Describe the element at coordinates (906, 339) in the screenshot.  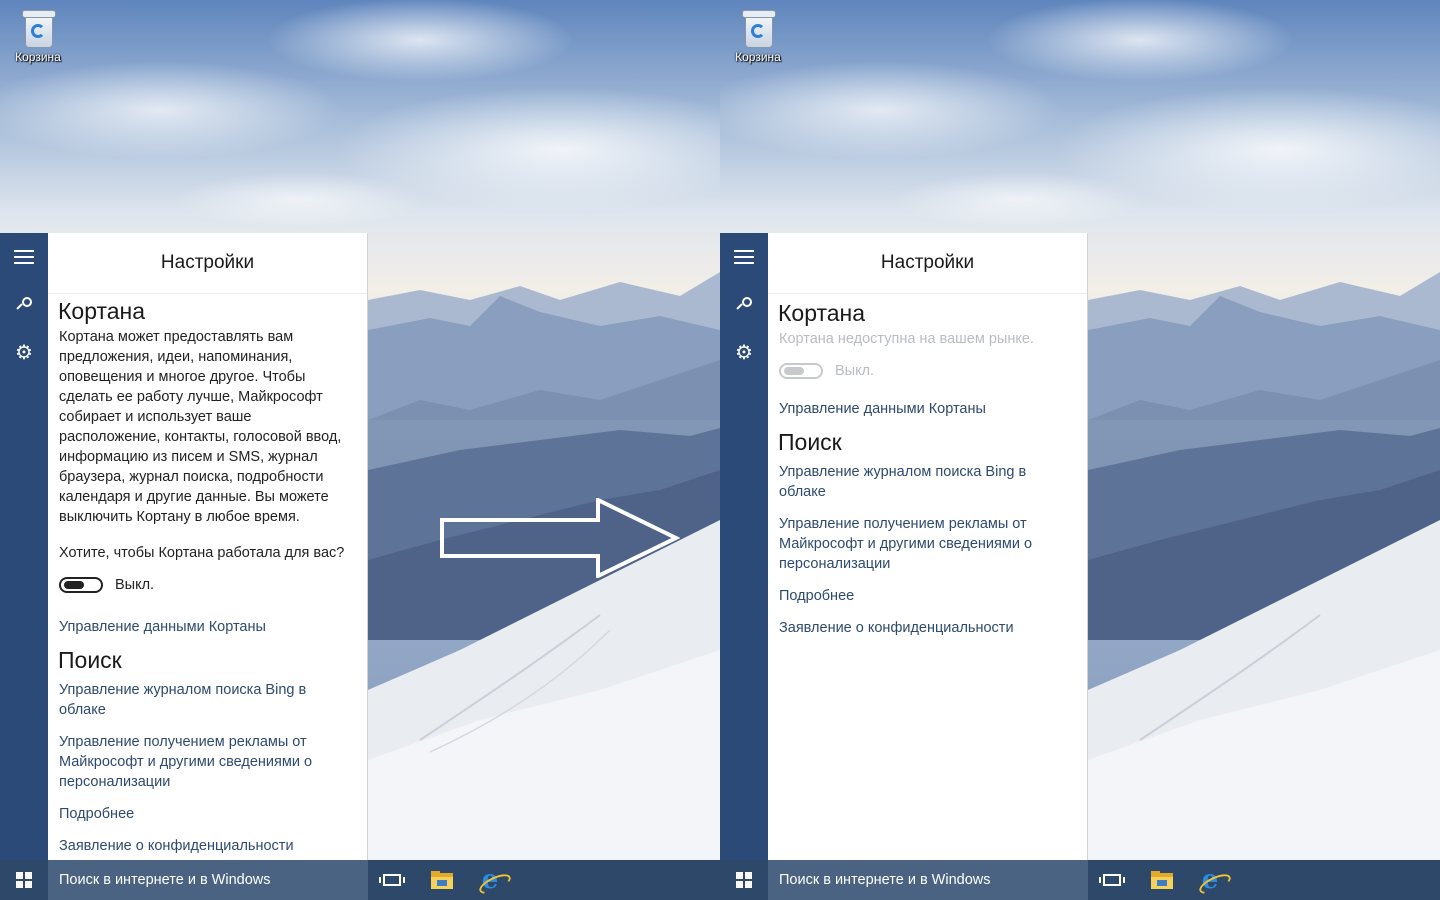
I see `cortana-unavailable-text: Кортана недоступна на вашем рынке.` at that location.